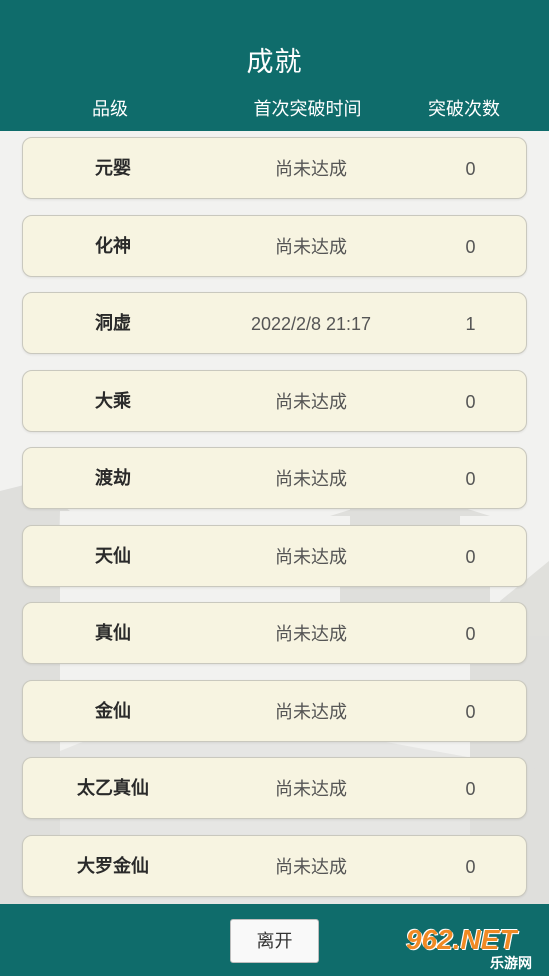  I want to click on grade-label: 天仙, so click(113, 556).